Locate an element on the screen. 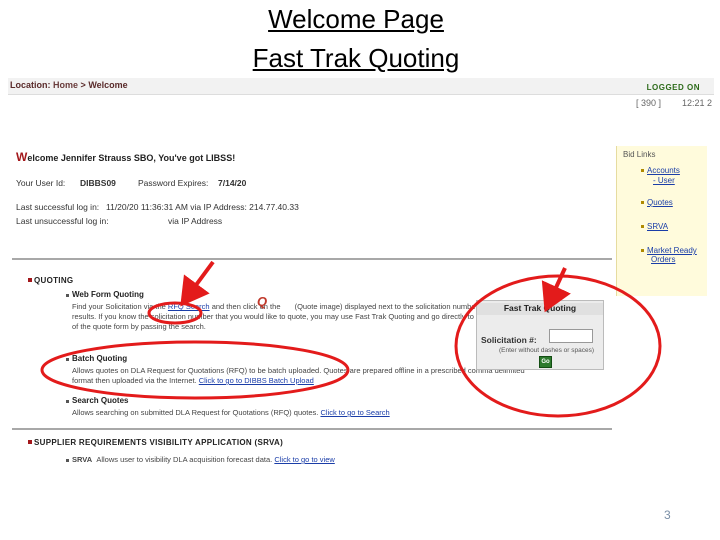  solicitation-label: Solicitation #: is located at coordinates (509, 340).